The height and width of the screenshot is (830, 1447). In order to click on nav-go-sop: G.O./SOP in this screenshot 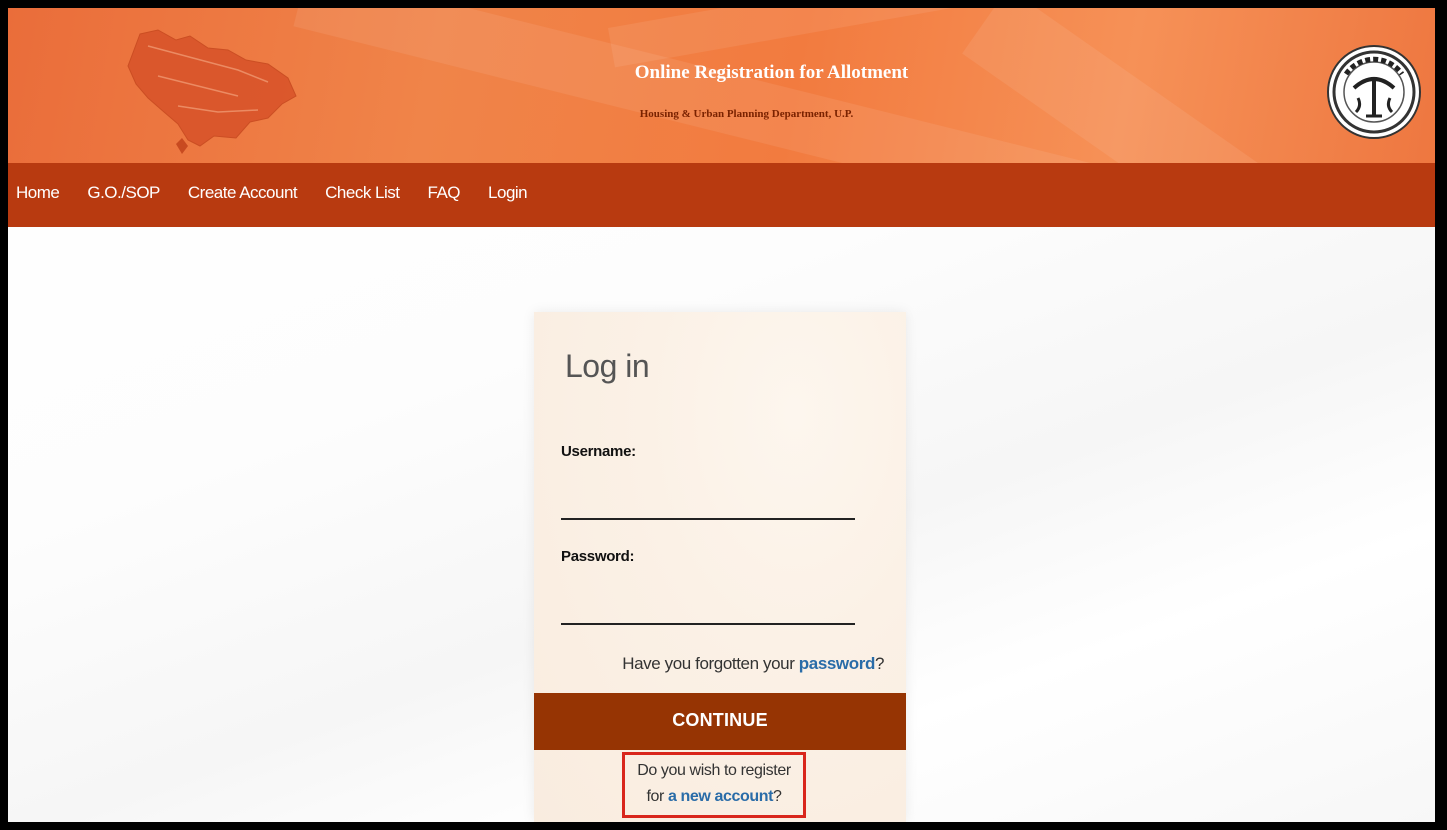, I will do `click(123, 195)`.